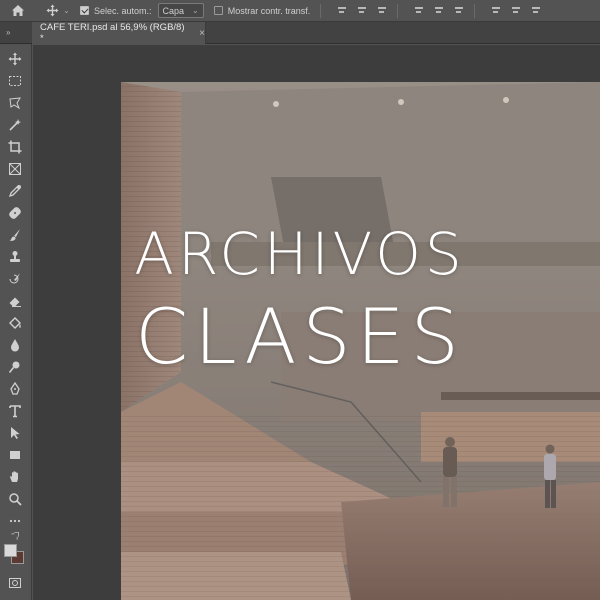  I want to click on rectangle-tool-icon, so click(15, 455).